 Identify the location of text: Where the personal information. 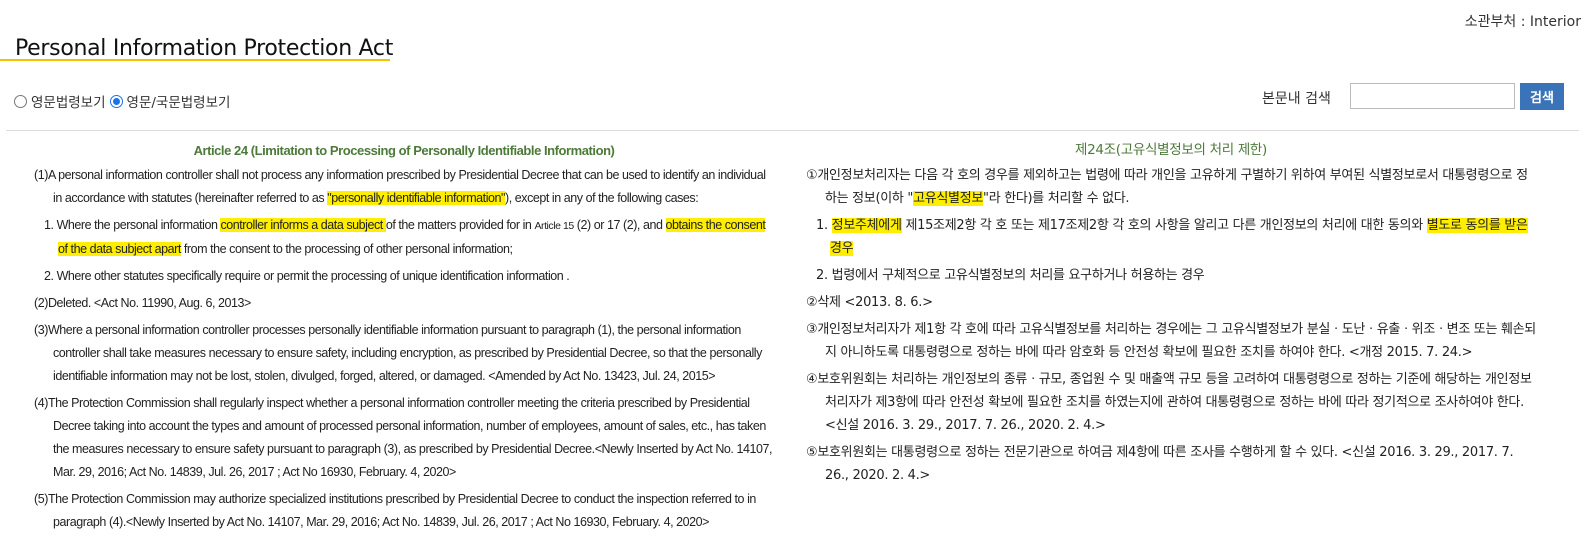
(138, 225).